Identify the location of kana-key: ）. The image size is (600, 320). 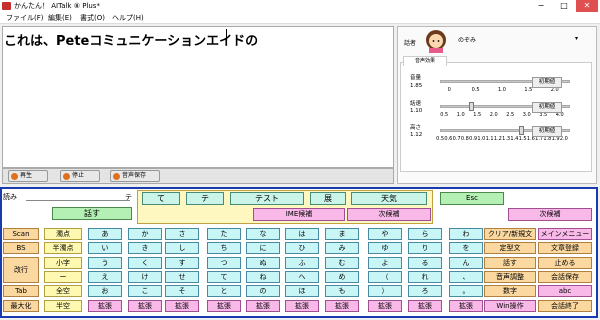
(385, 291).